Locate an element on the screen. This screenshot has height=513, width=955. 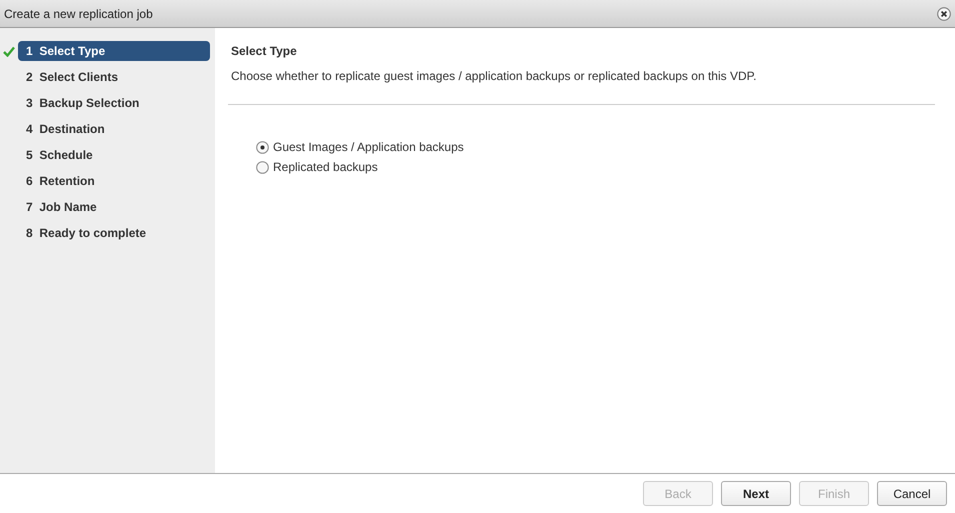
window-title: Create a new replication job is located at coordinates (78, 13).